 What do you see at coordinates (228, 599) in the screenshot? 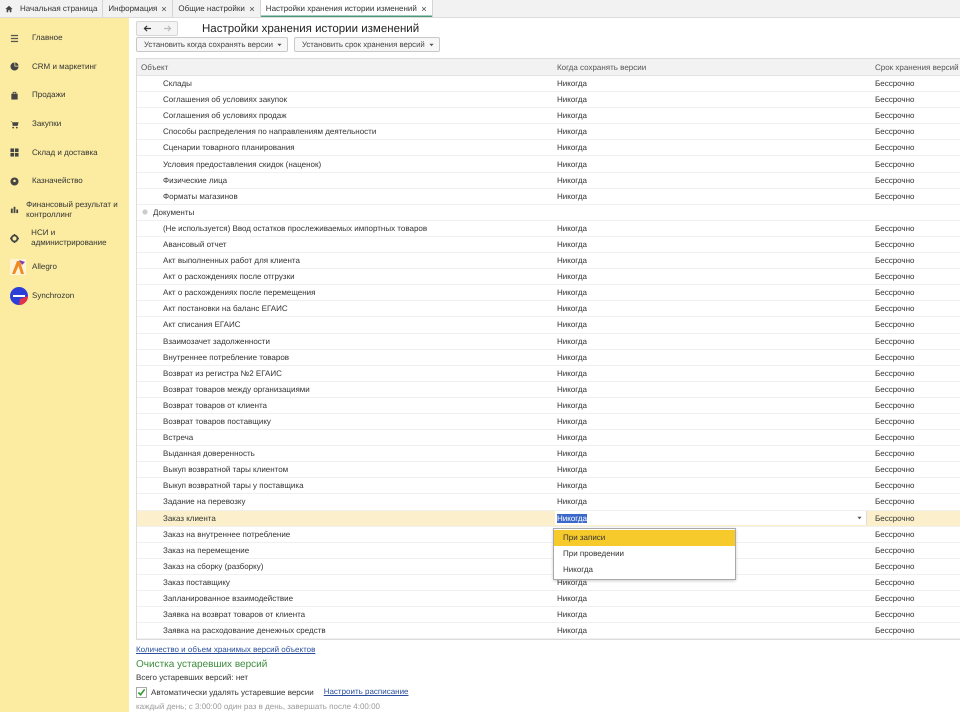
I see `table-cell-text: Запланированное взаимодействие` at bounding box center [228, 599].